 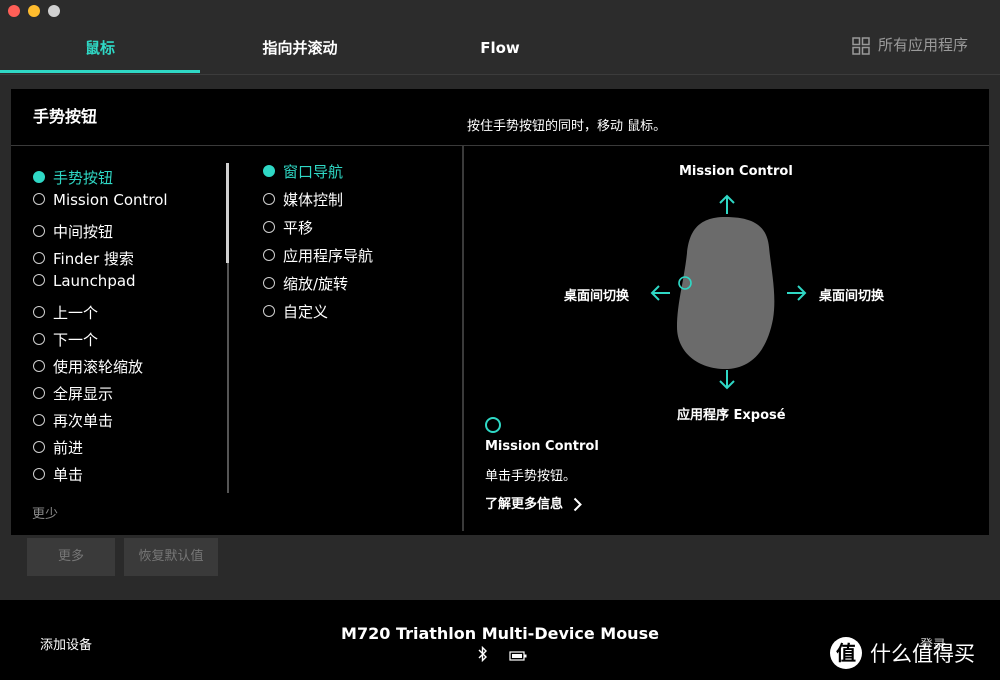 I want to click on title-bar, so click(x=500, y=11).